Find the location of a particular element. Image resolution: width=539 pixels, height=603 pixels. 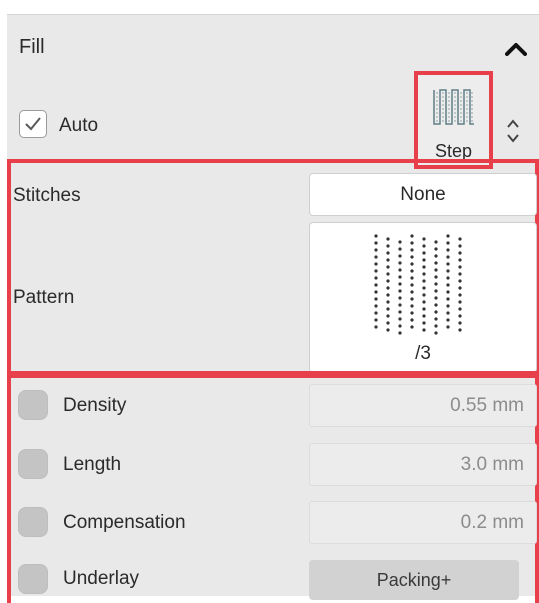

length-toggle is located at coordinates (33, 464).